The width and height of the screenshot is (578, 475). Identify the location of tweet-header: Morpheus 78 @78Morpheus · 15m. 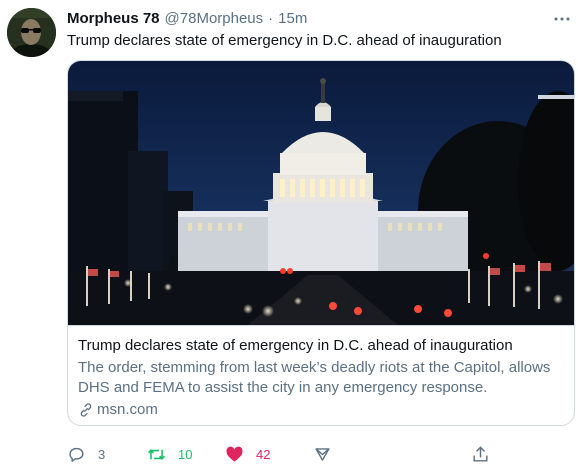
(187, 20).